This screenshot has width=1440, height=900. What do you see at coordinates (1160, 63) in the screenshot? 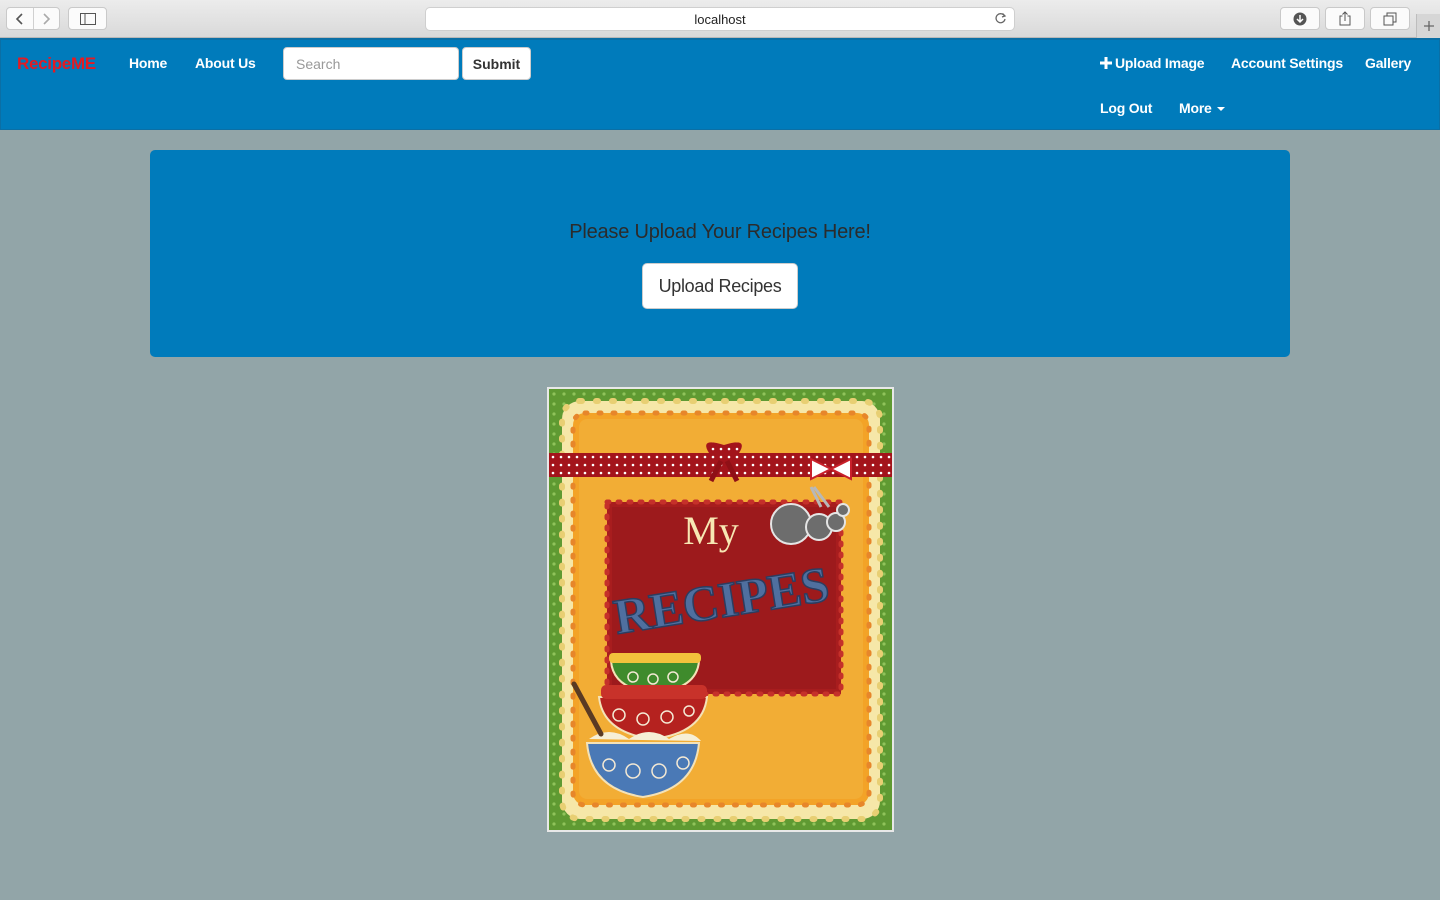
I see `nav-upload-image-label: Upload Image` at bounding box center [1160, 63].